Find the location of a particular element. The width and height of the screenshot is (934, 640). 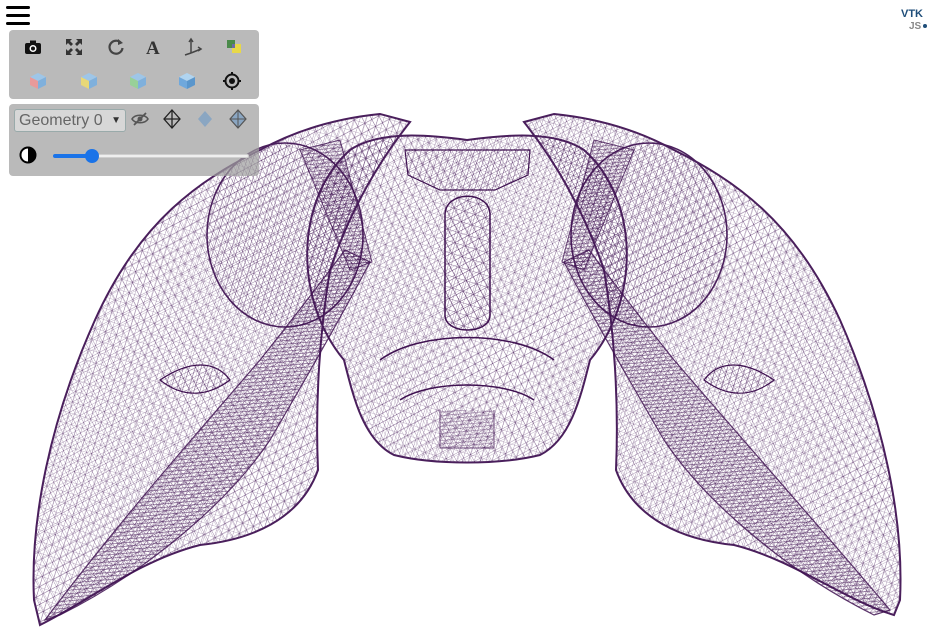

axes-icon is located at coordinates (193, 46).